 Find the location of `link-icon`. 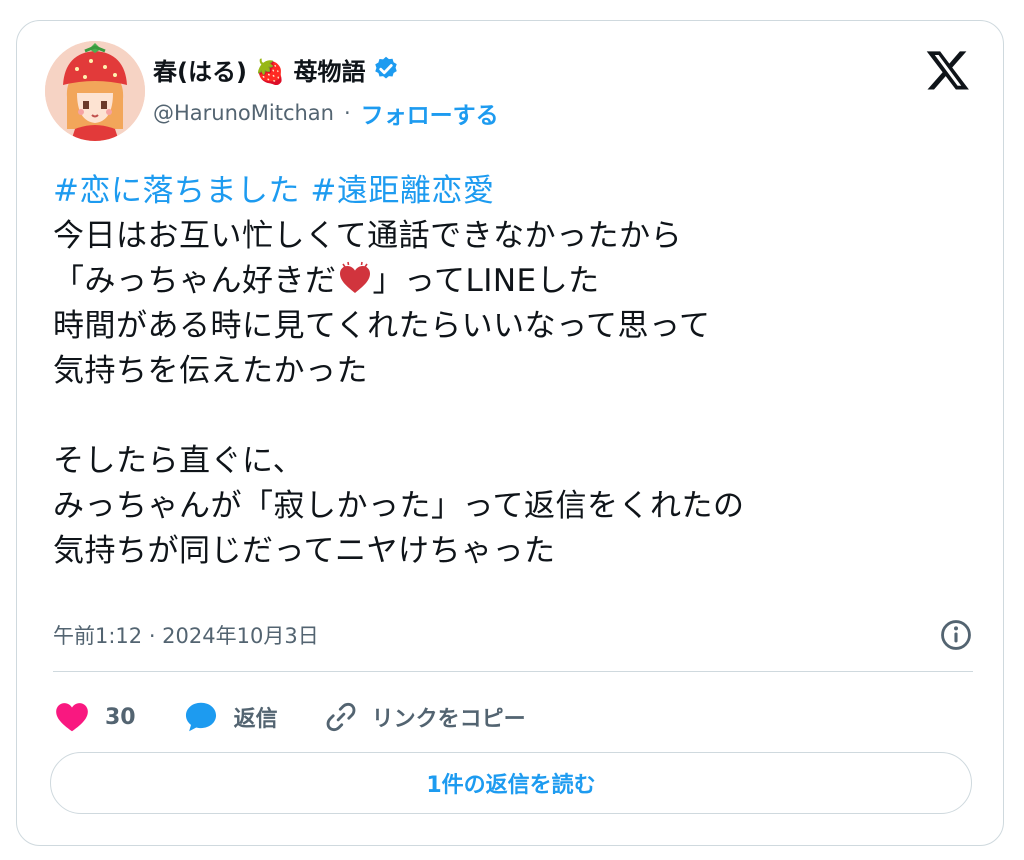

link-icon is located at coordinates (341, 717).